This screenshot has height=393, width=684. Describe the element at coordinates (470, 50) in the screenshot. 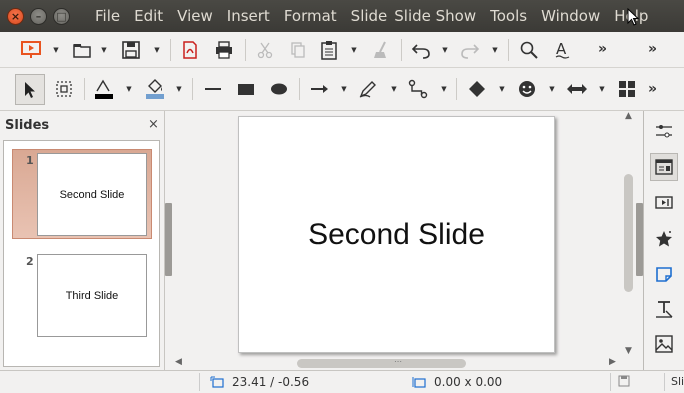

I see `redo-icon` at that location.